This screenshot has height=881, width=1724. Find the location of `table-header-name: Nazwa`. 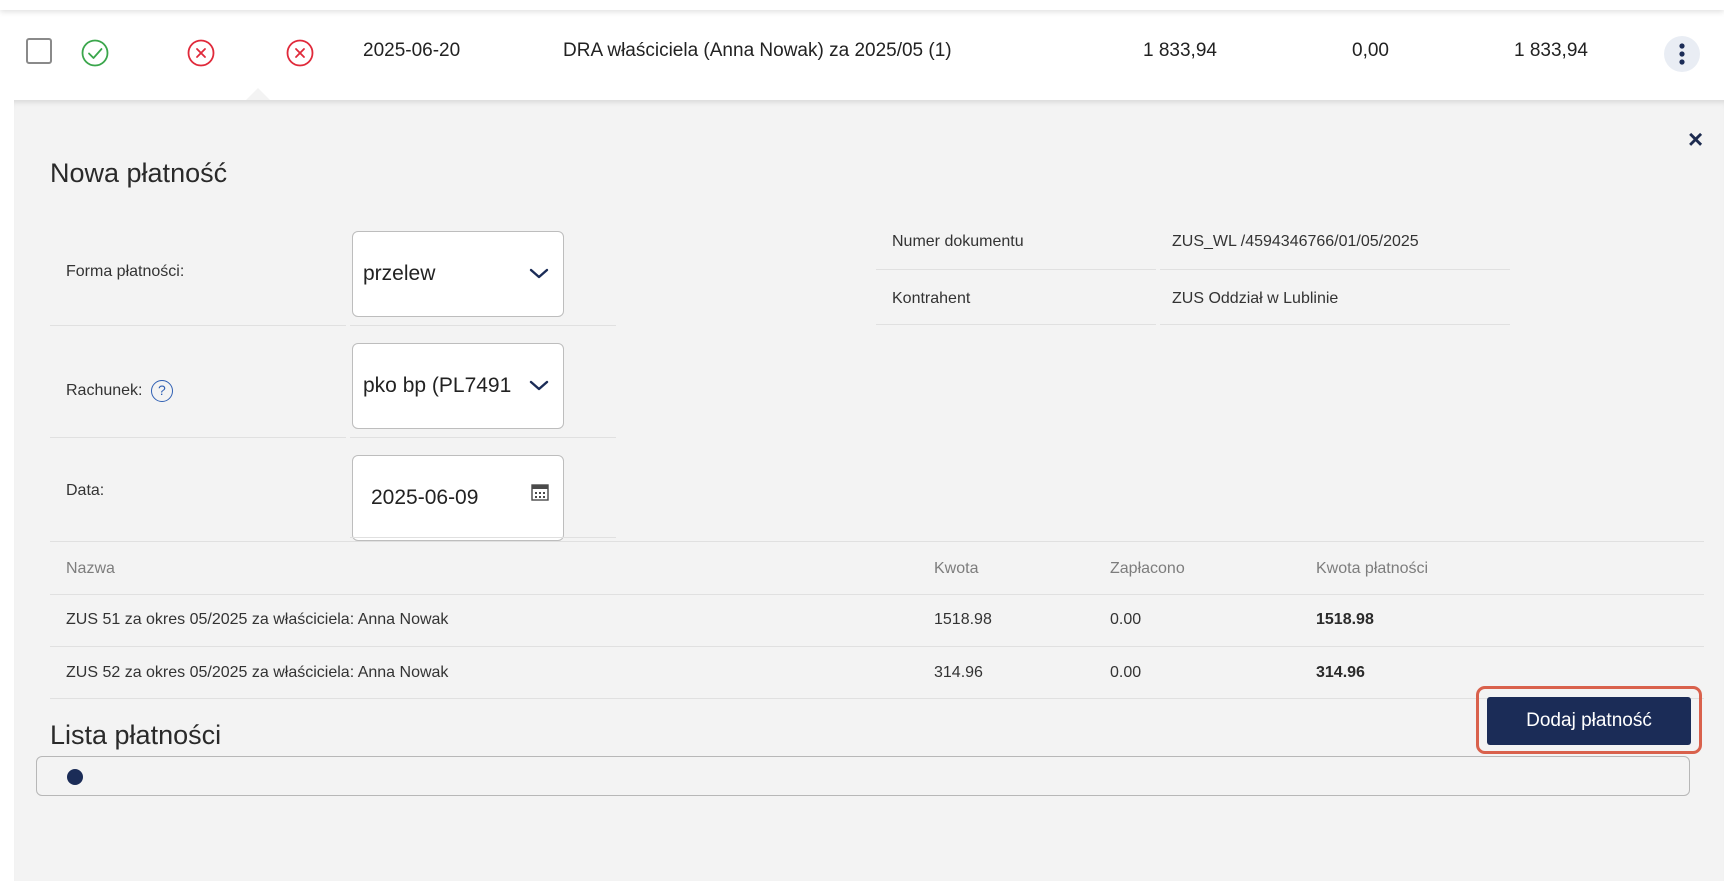

table-header-name: Nazwa is located at coordinates (90, 568).